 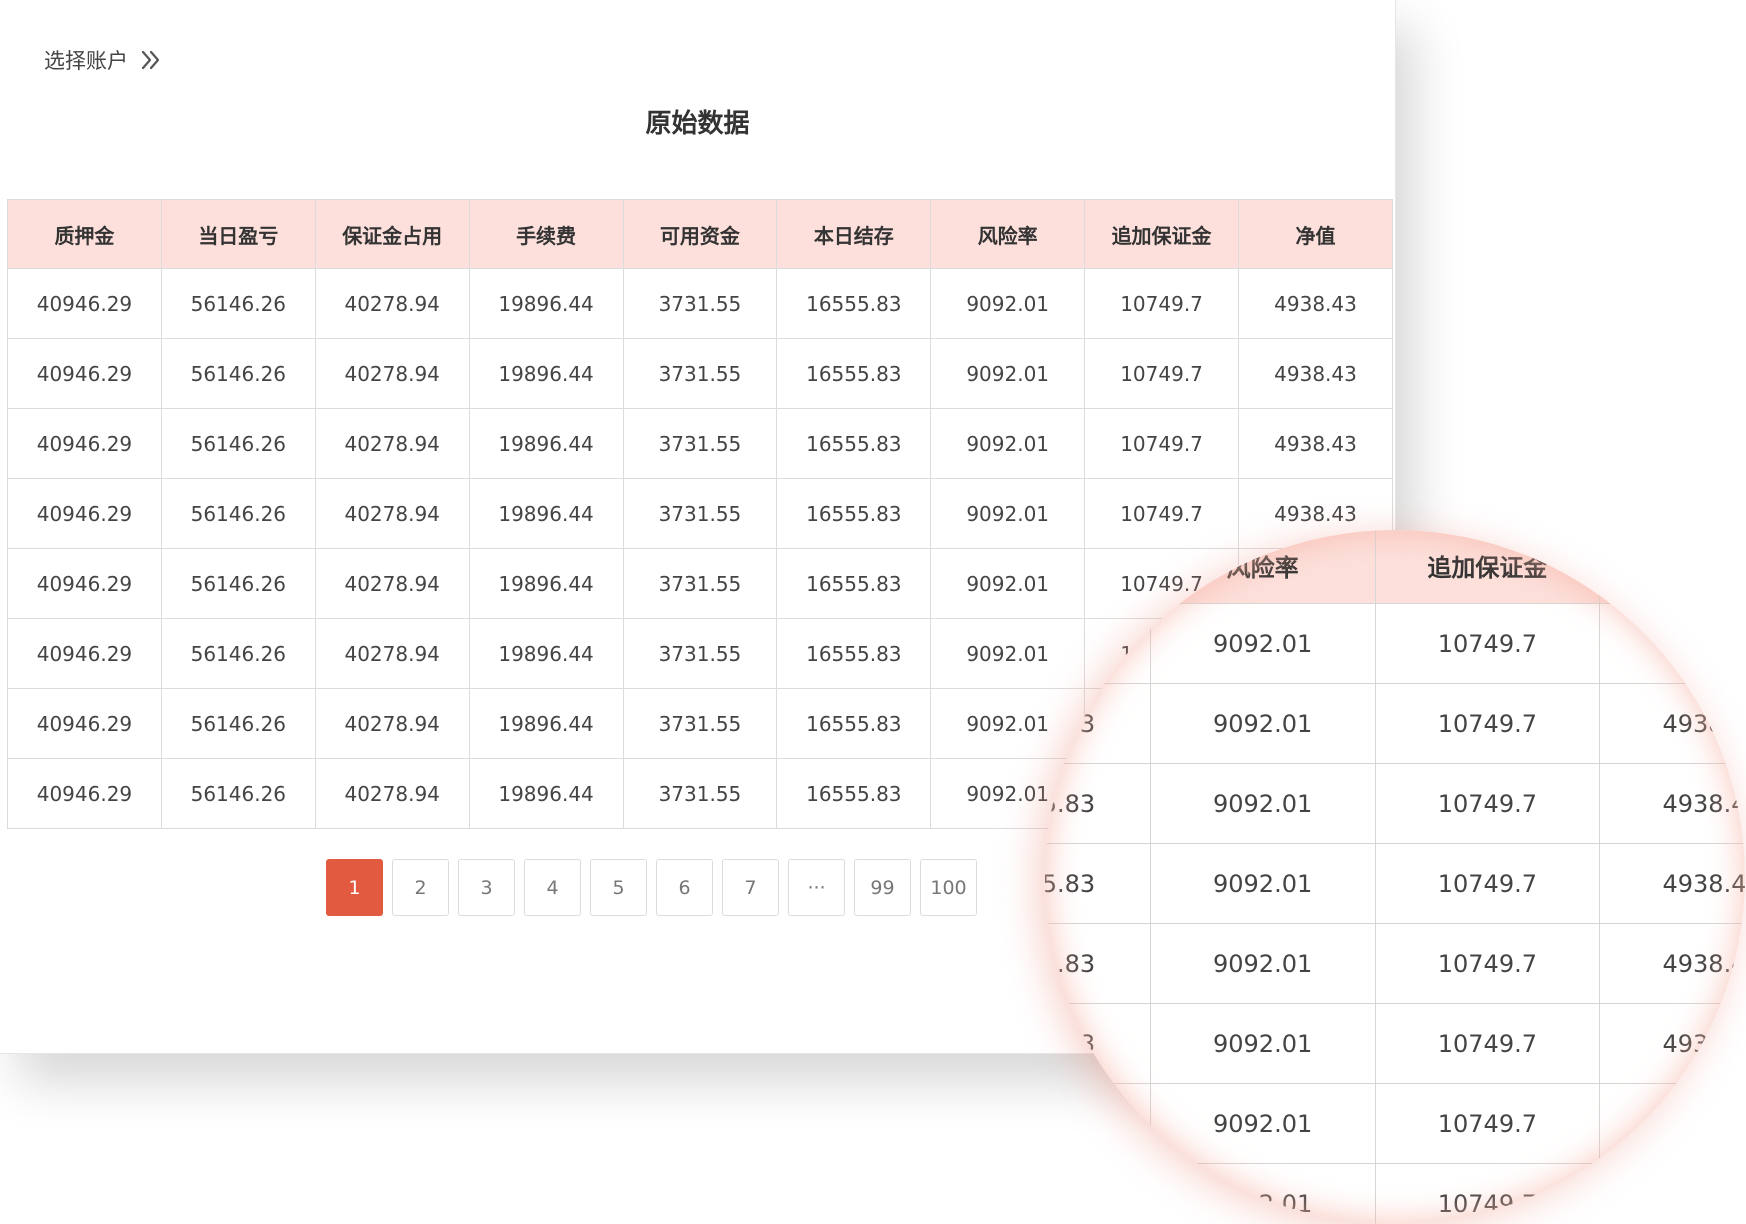 What do you see at coordinates (816, 887) in the screenshot?
I see `page-button: ···` at bounding box center [816, 887].